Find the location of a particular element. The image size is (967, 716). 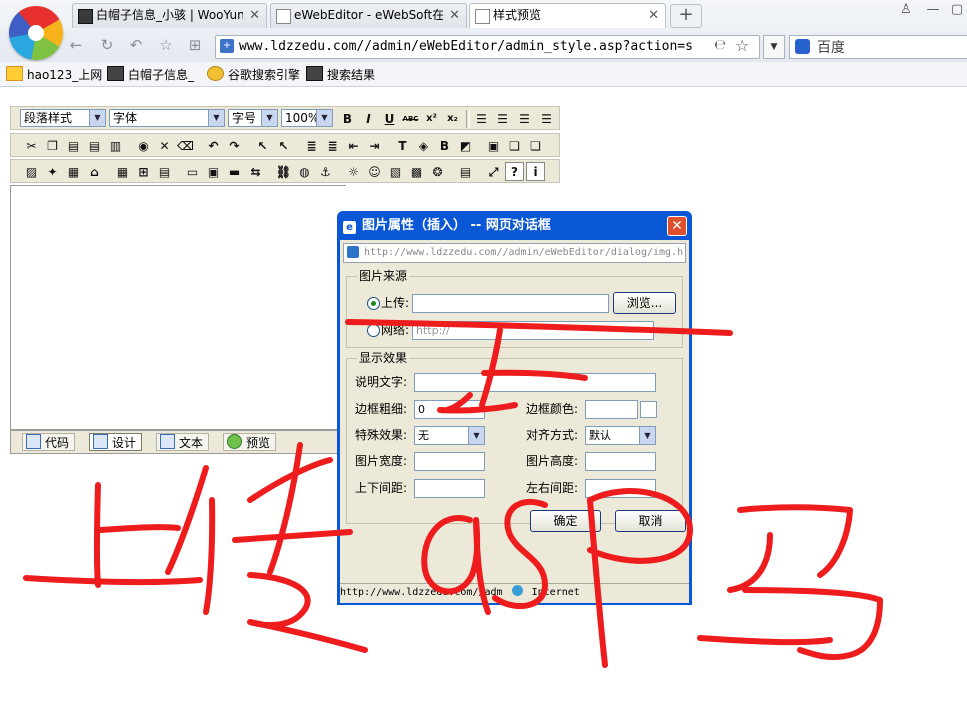

font-size-select: 字号 ▼ is located at coordinates (253, 118).